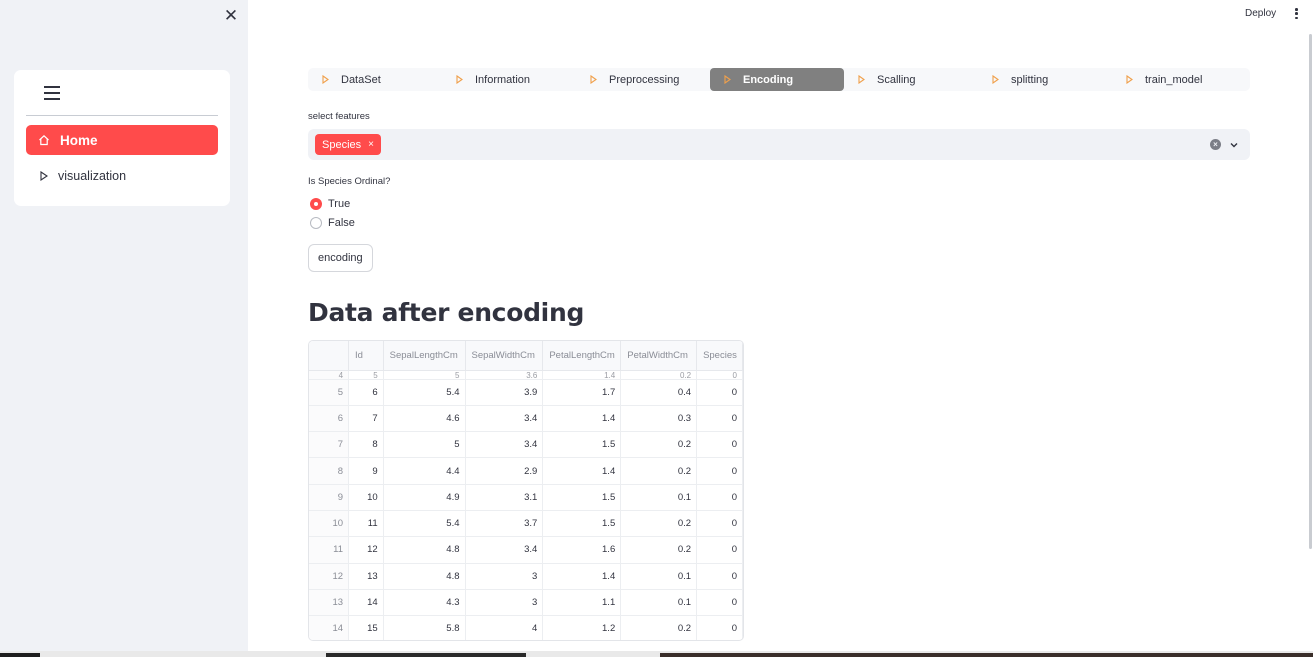 The width and height of the screenshot is (1313, 657). What do you see at coordinates (231, 16) in the screenshot?
I see `close-sidebar-icon: ✕` at bounding box center [231, 16].